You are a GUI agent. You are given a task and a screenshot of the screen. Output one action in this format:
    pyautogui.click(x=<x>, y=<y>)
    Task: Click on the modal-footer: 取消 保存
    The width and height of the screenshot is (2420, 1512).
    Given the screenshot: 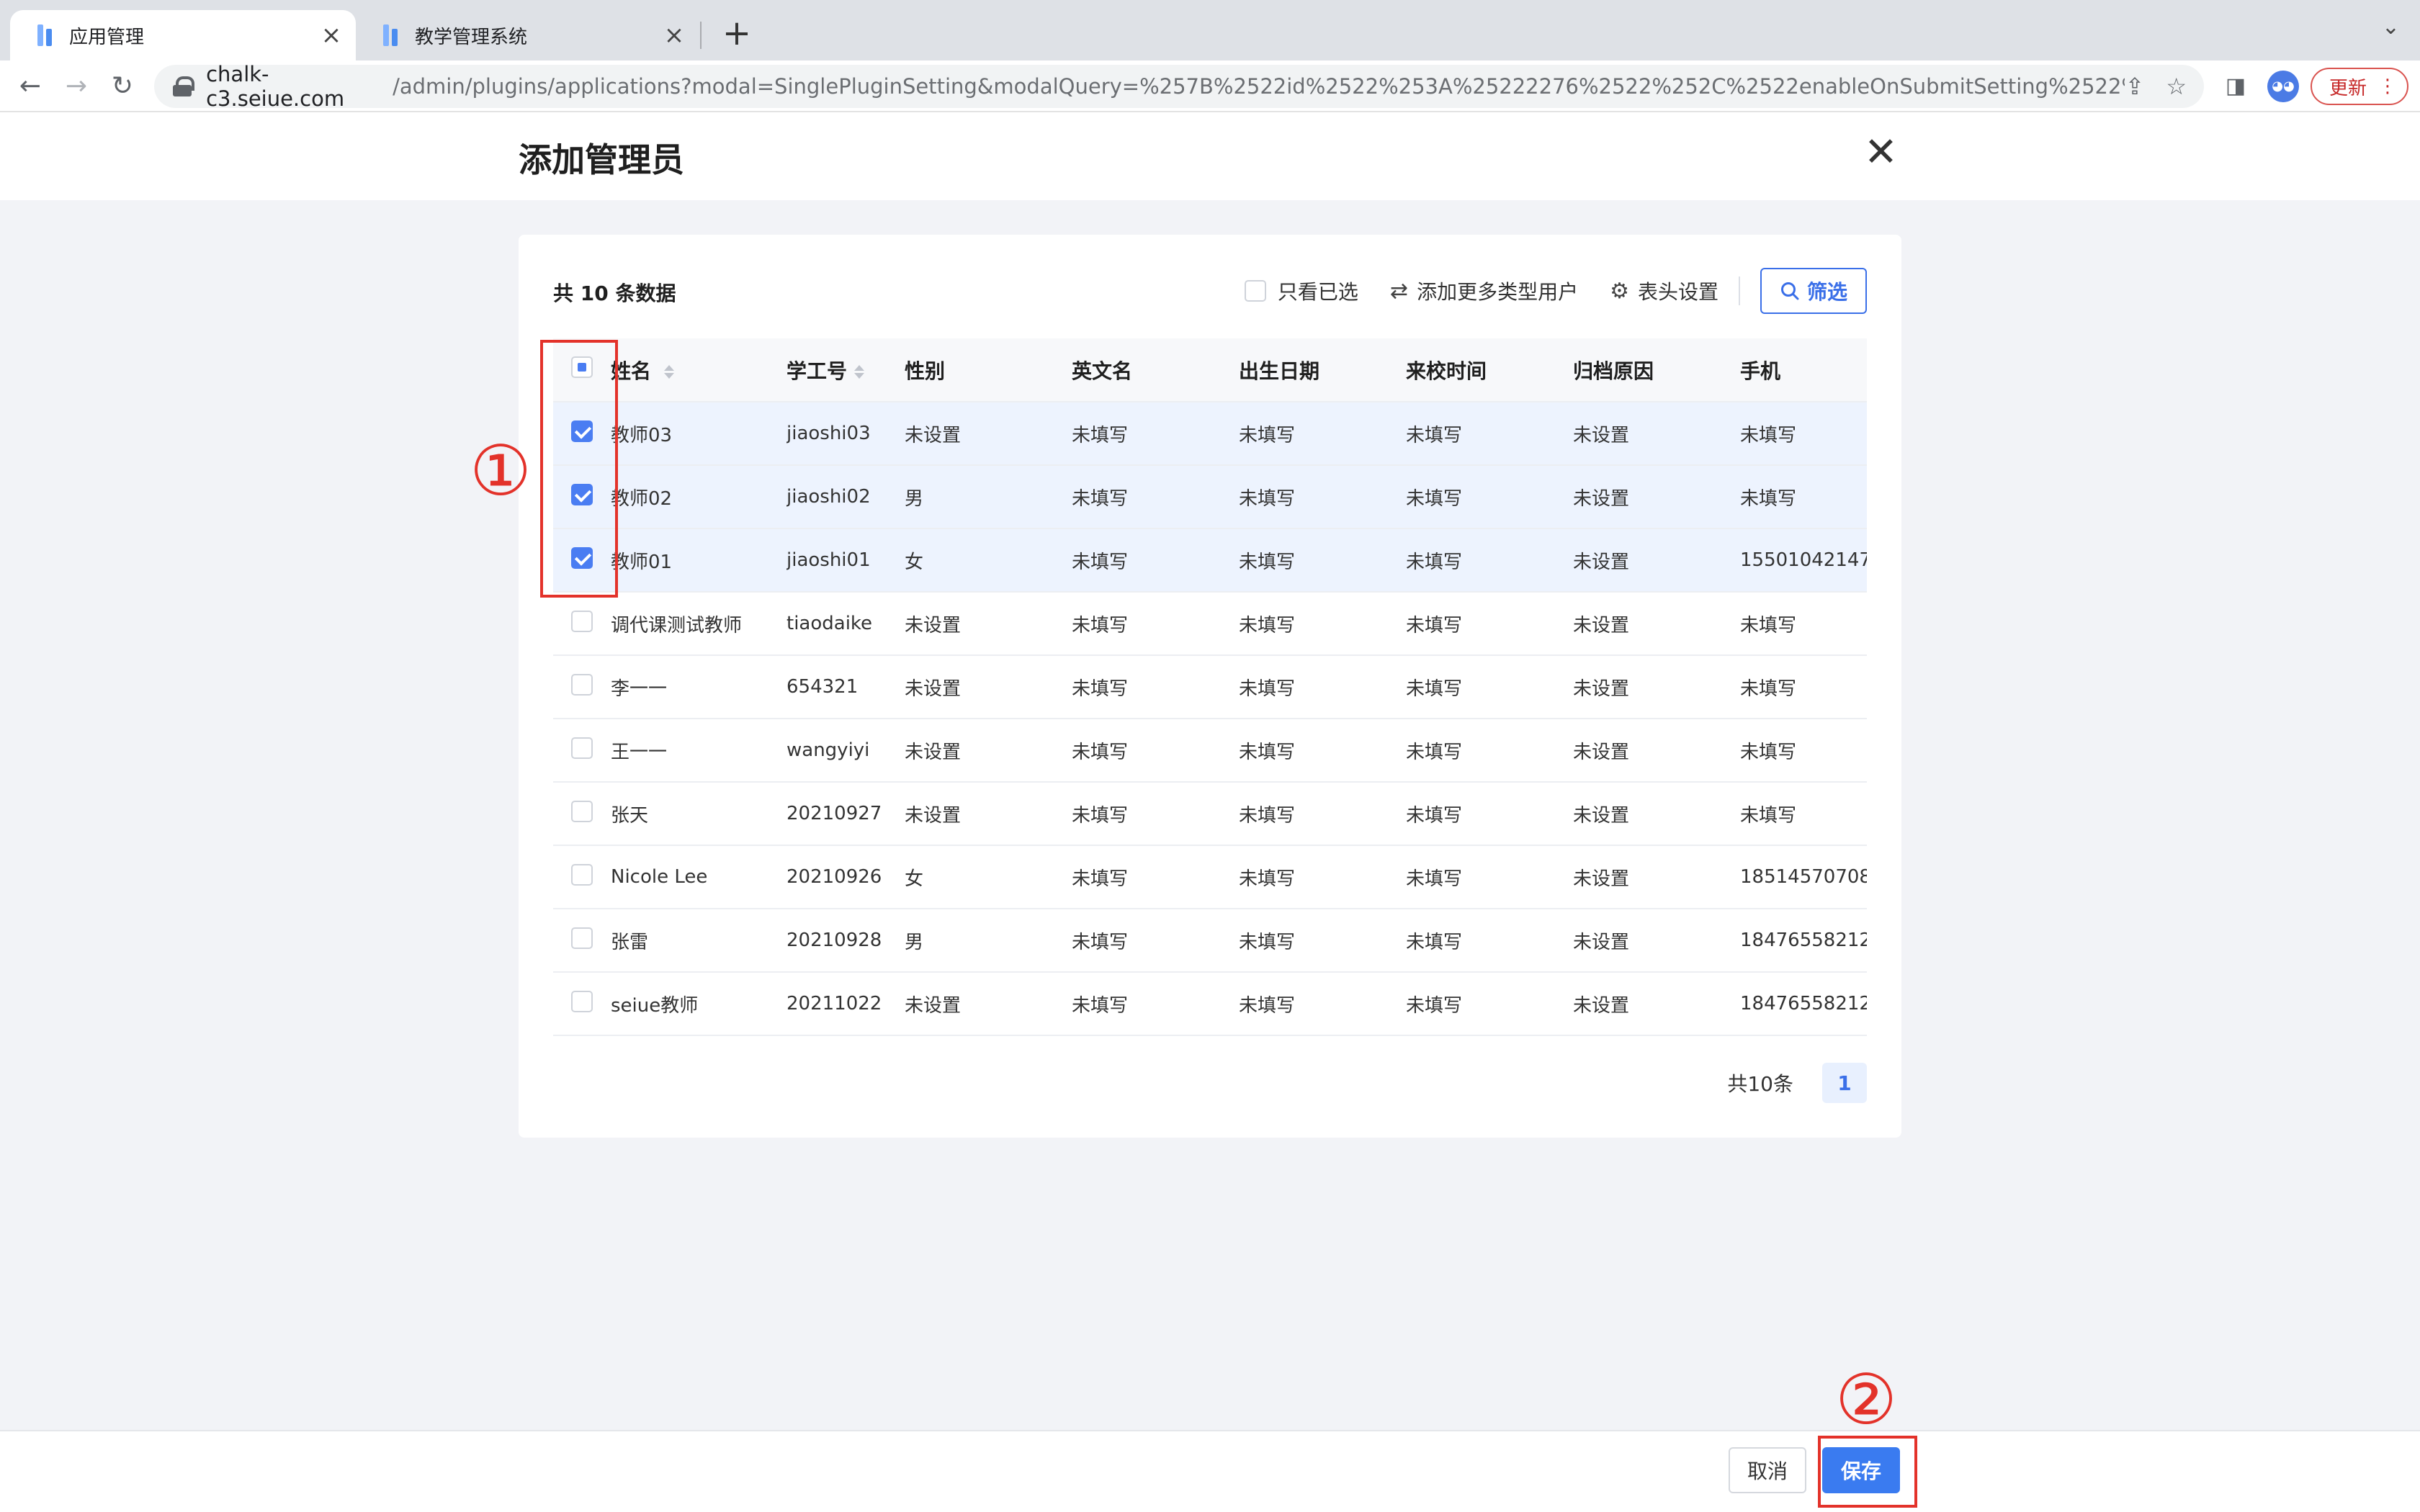 What is the action you would take?
    pyautogui.click(x=1210, y=1471)
    